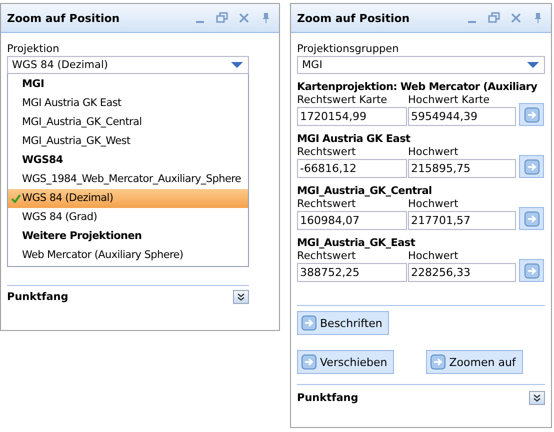 The width and height of the screenshot is (554, 432). Describe the element at coordinates (345, 362) in the screenshot. I see `action-button: Verschieben` at that location.